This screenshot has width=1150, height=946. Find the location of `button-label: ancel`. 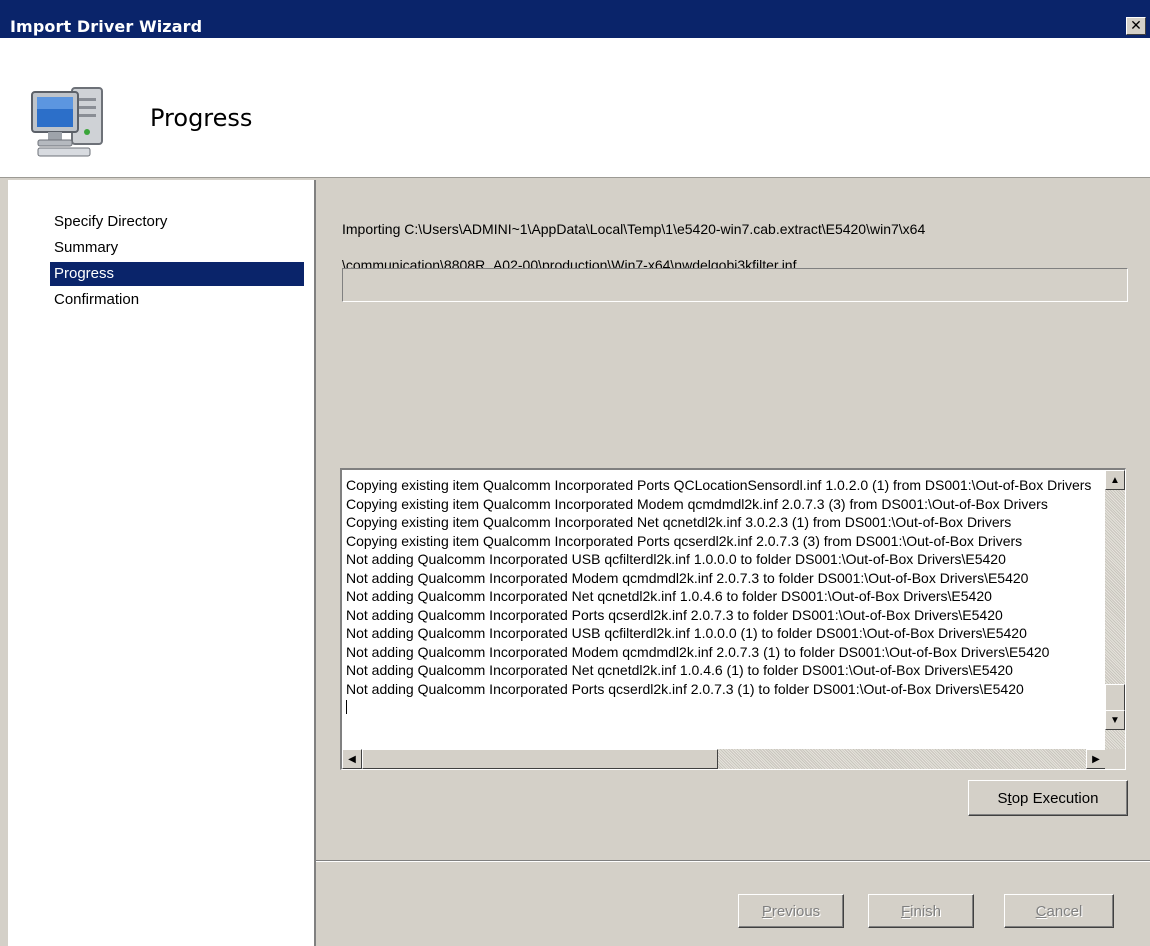

button-label: ancel is located at coordinates (1064, 911).